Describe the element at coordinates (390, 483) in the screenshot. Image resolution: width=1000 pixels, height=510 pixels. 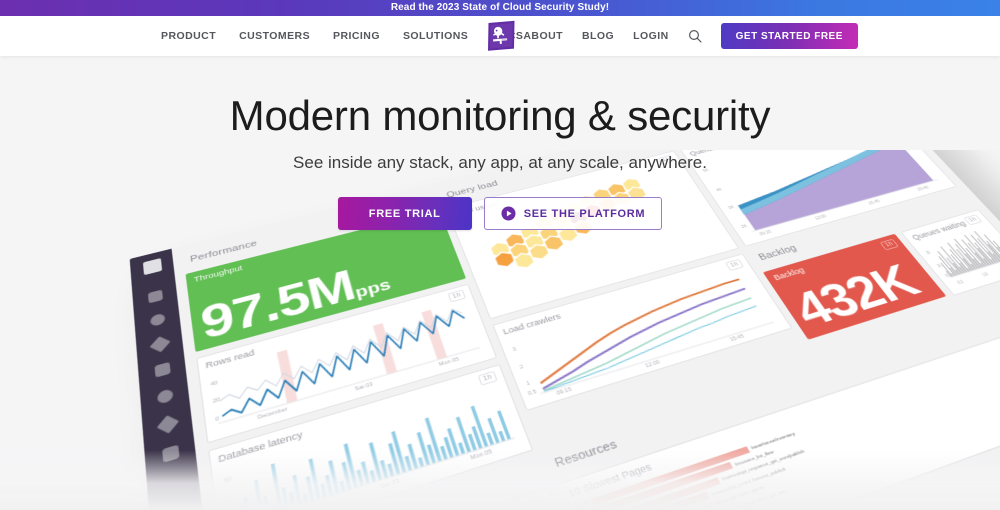
I see `db-latency-xtick-1: Sat 03` at that location.